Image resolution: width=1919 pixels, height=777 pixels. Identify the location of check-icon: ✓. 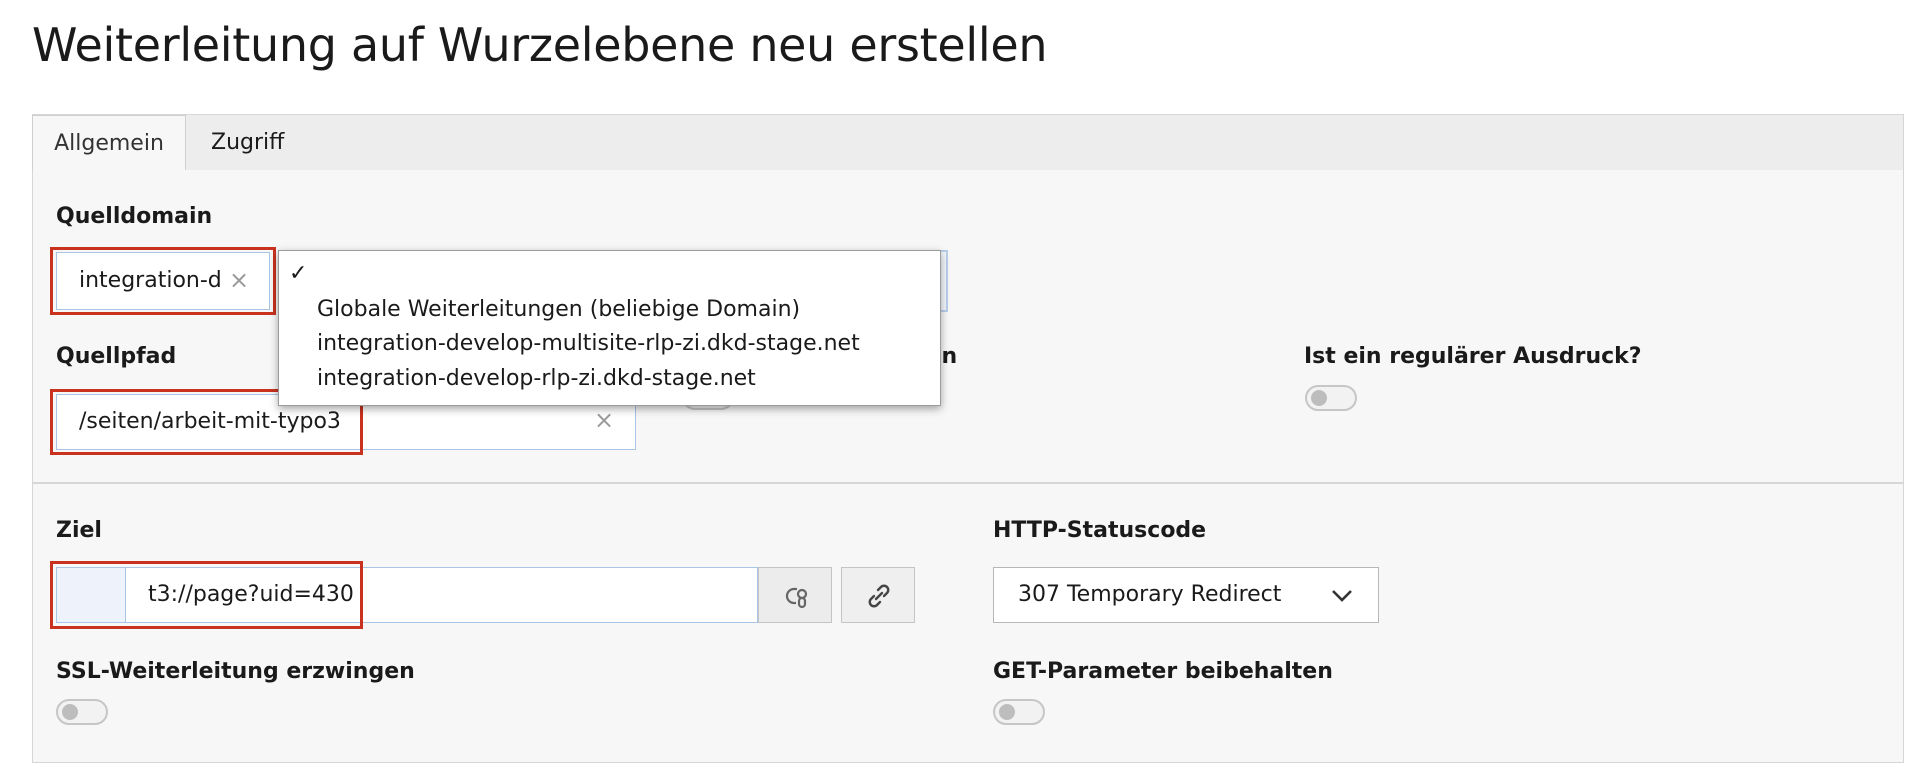
(298, 273).